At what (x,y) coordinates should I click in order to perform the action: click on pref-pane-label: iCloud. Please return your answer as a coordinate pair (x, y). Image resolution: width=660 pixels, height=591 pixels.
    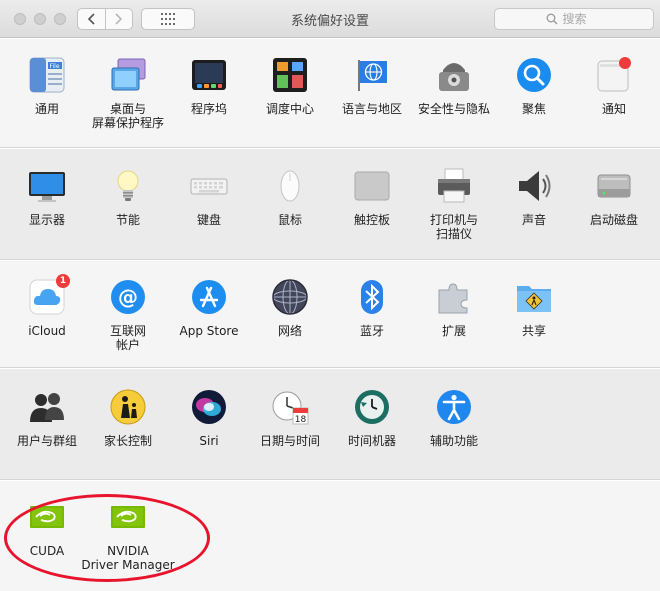
    Looking at the image, I should click on (47, 331).